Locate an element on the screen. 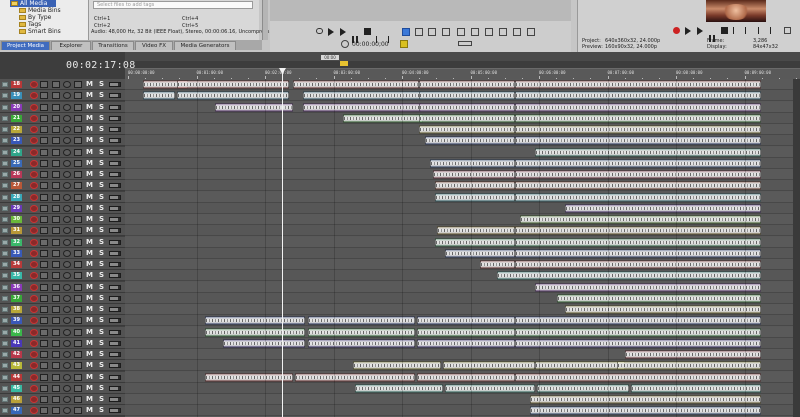  settings-icon is located at coordinates (787, 30).